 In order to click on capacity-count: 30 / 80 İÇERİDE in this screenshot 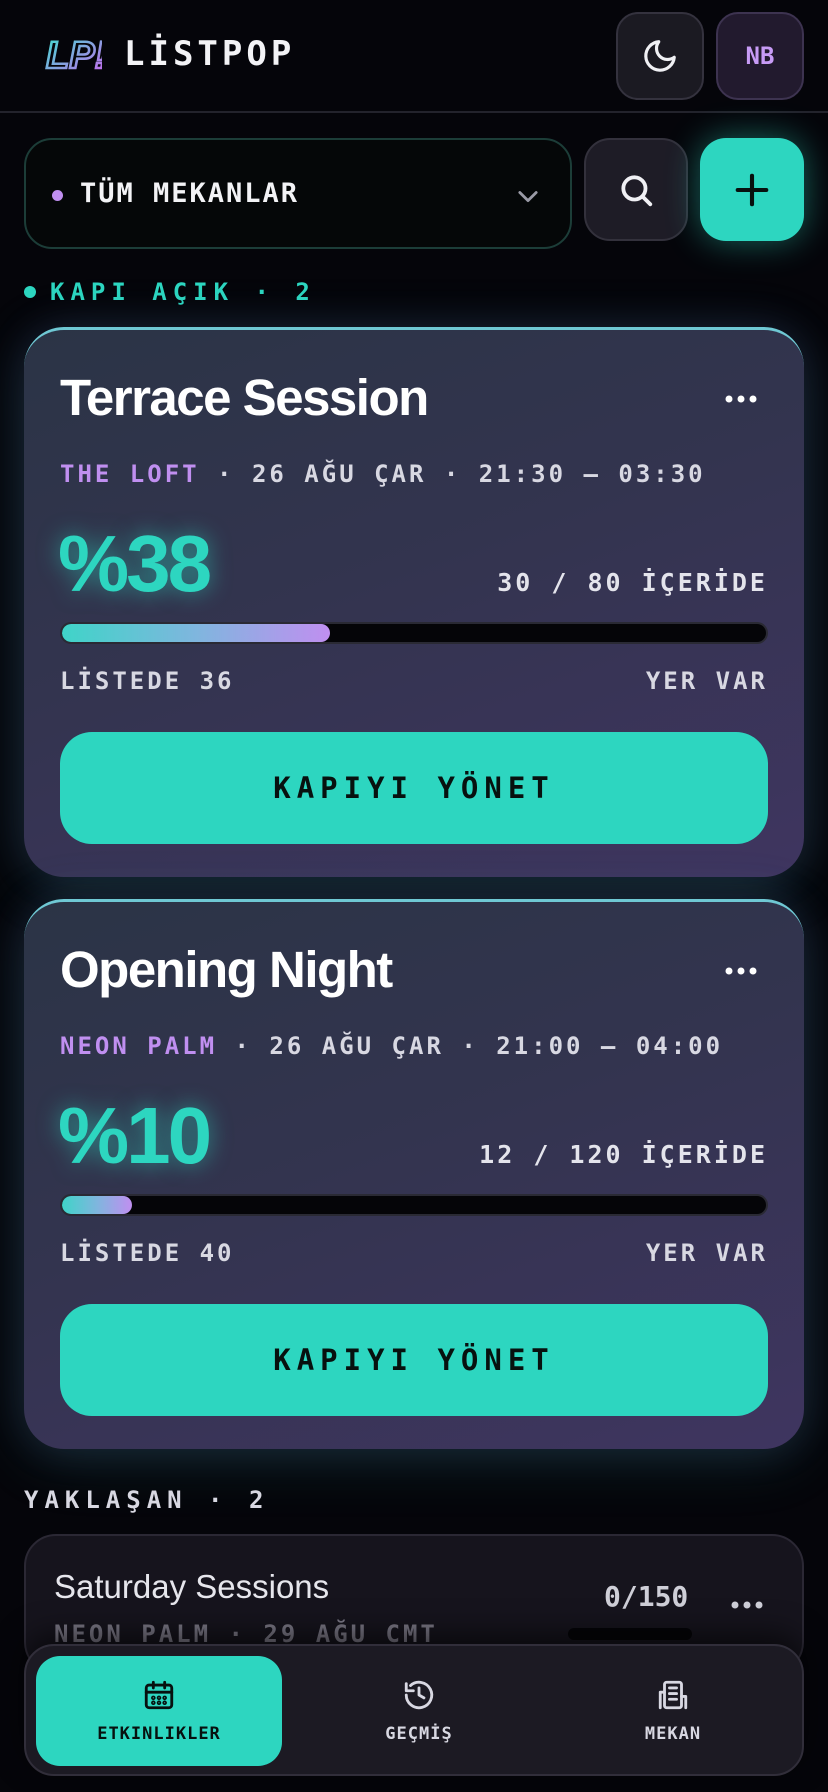, I will do `click(632, 582)`.